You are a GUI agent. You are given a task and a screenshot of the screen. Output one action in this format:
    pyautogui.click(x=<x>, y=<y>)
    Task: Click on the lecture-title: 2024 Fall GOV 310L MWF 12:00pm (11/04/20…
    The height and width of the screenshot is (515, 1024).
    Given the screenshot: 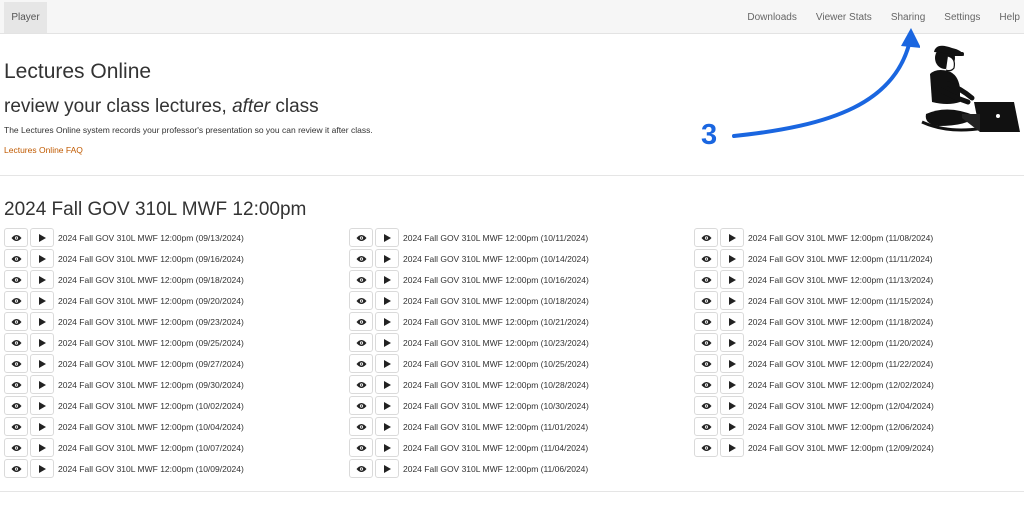 What is the action you would take?
    pyautogui.click(x=495, y=448)
    